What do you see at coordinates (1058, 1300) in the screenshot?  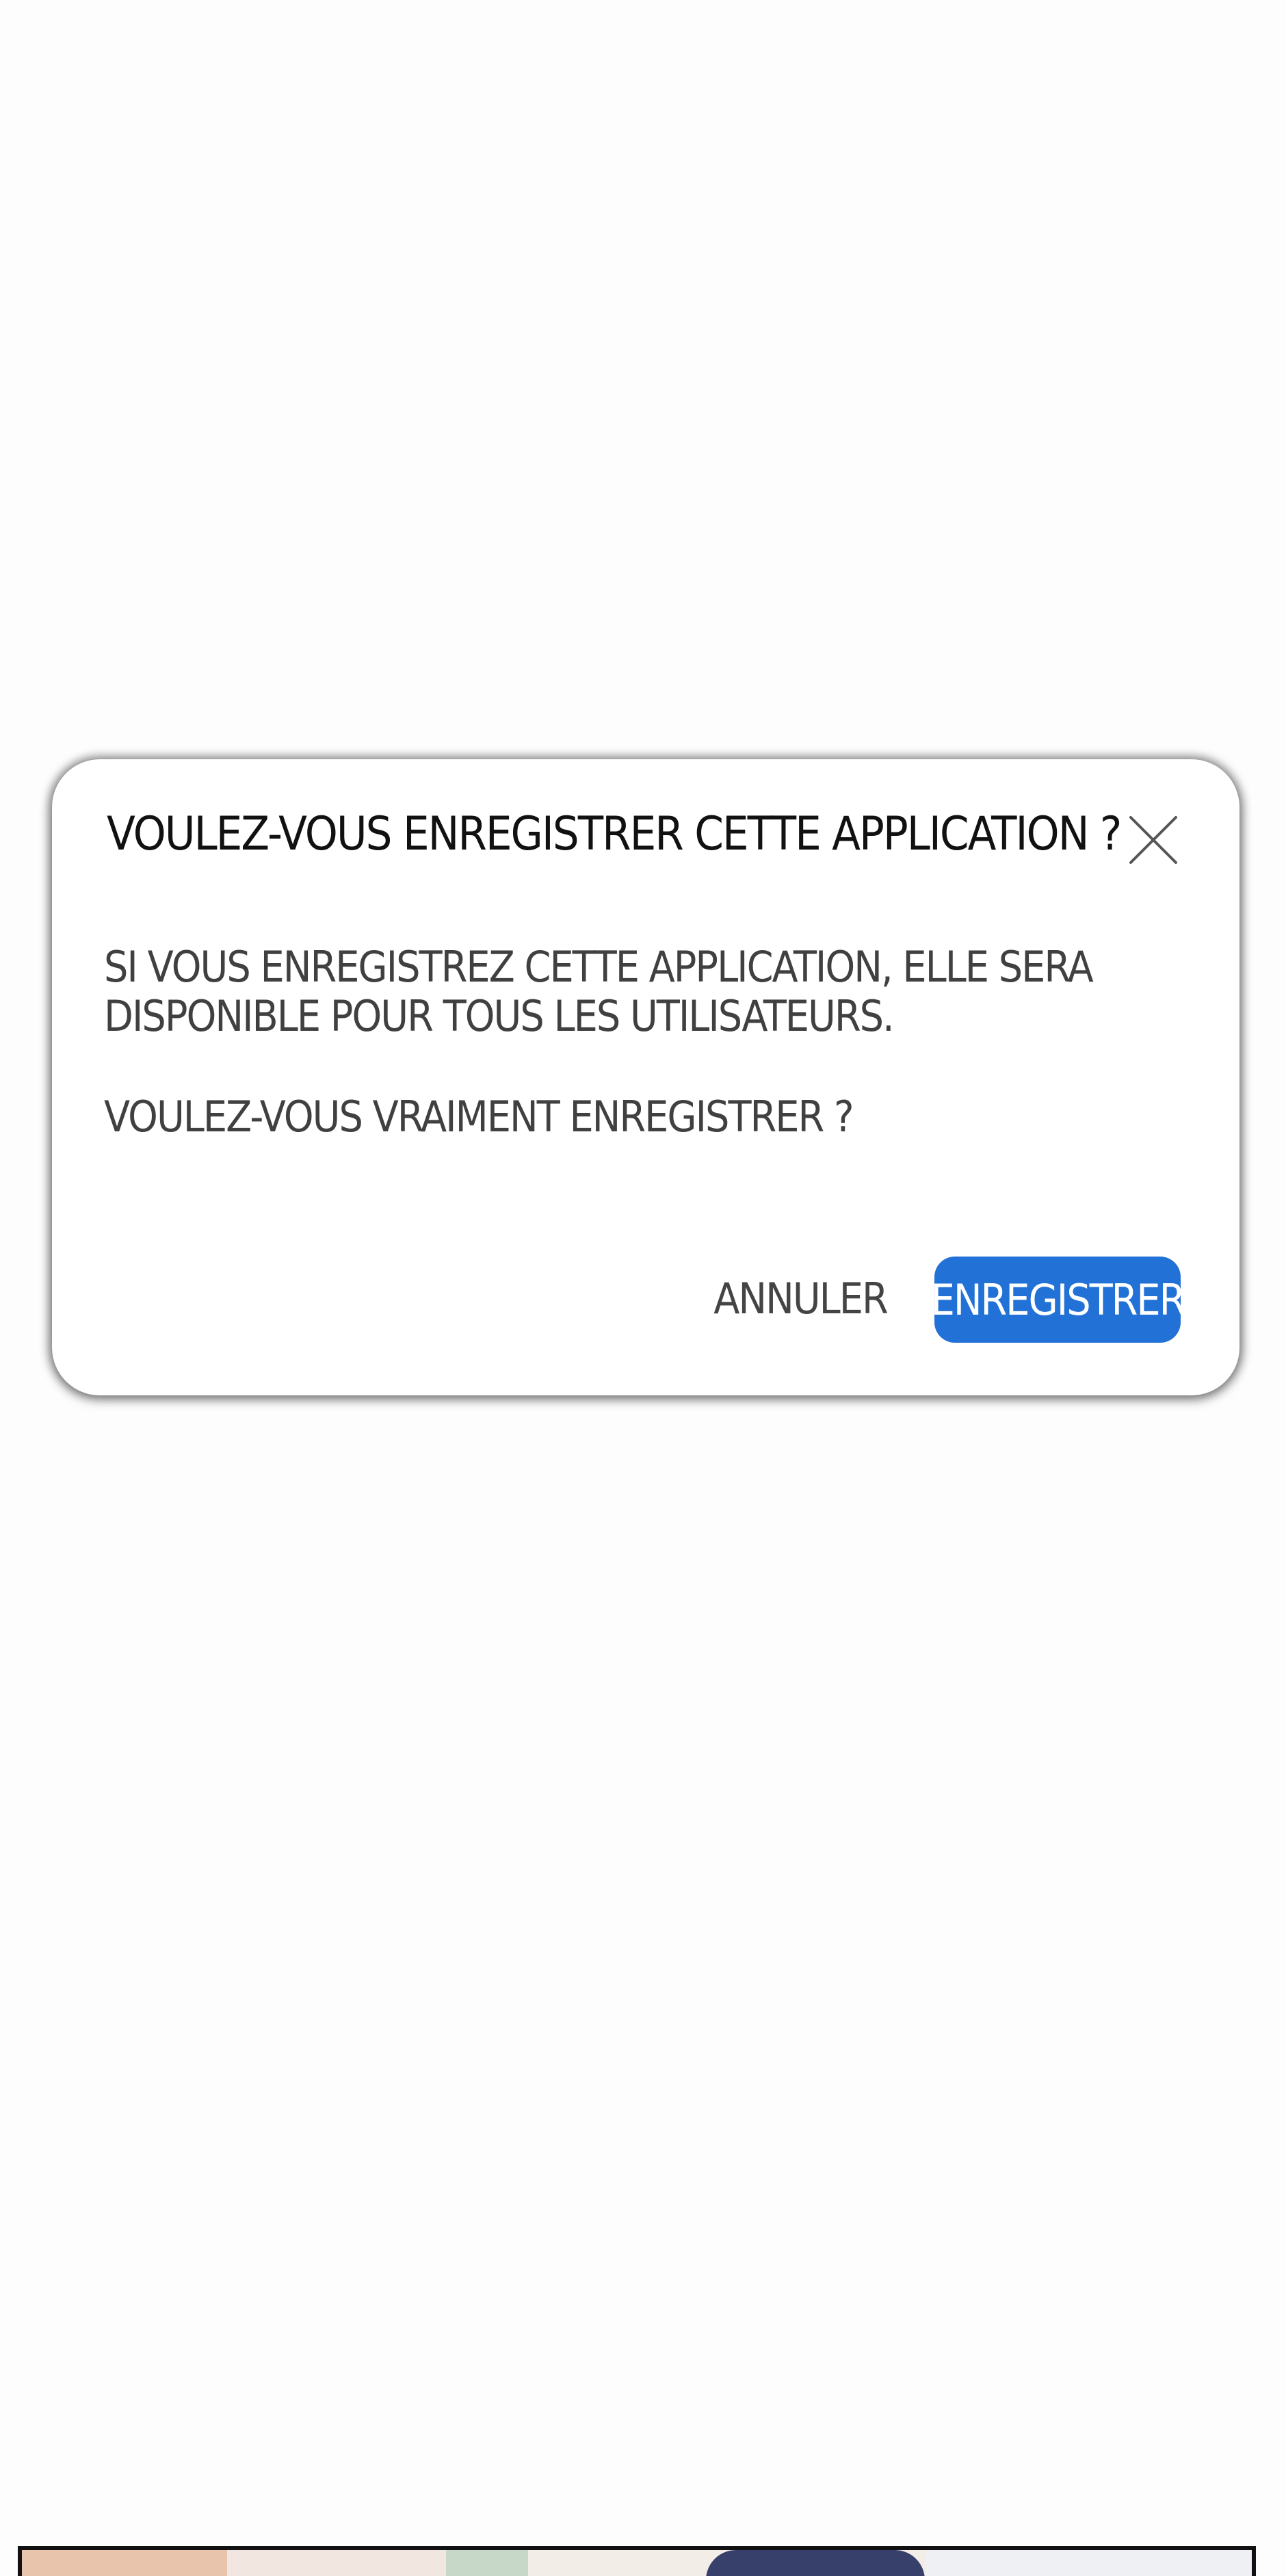 I see `save-button: ENREGISTRER` at bounding box center [1058, 1300].